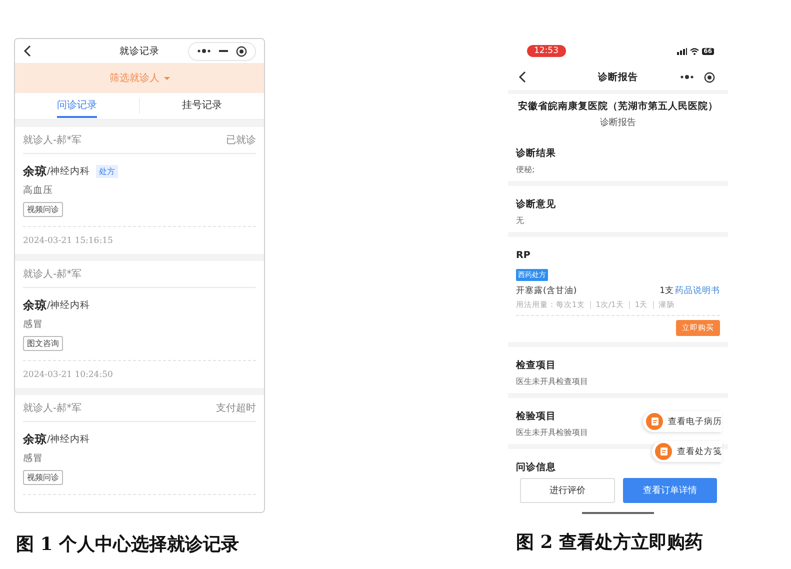 This screenshot has height=569, width=791. What do you see at coordinates (697, 291) in the screenshot?
I see `drug-leaflet-link: 药品说明书` at bounding box center [697, 291].